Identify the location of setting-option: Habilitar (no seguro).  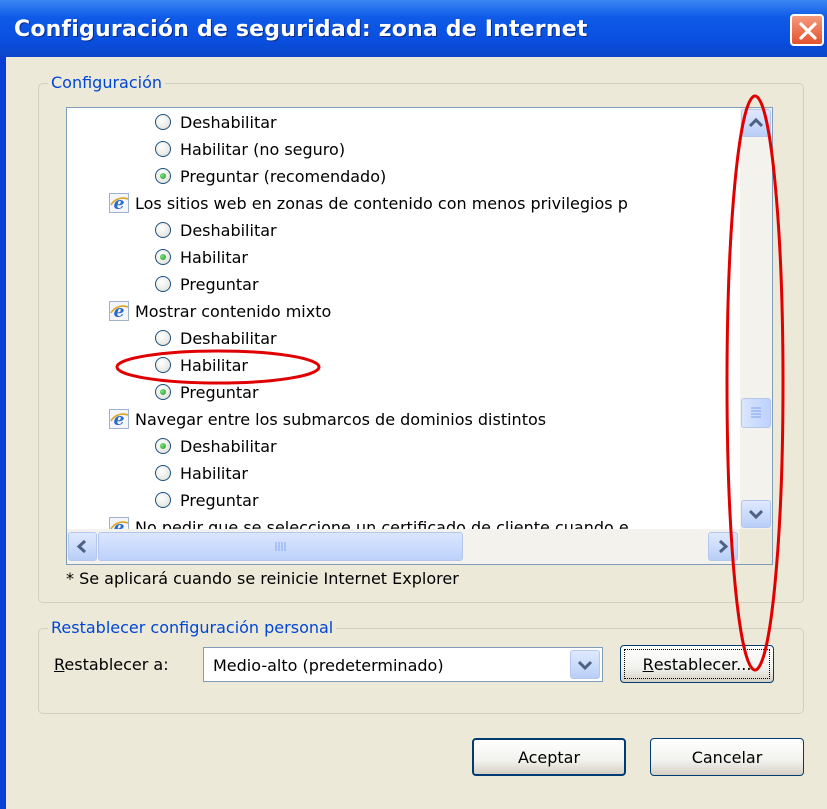
(250, 149).